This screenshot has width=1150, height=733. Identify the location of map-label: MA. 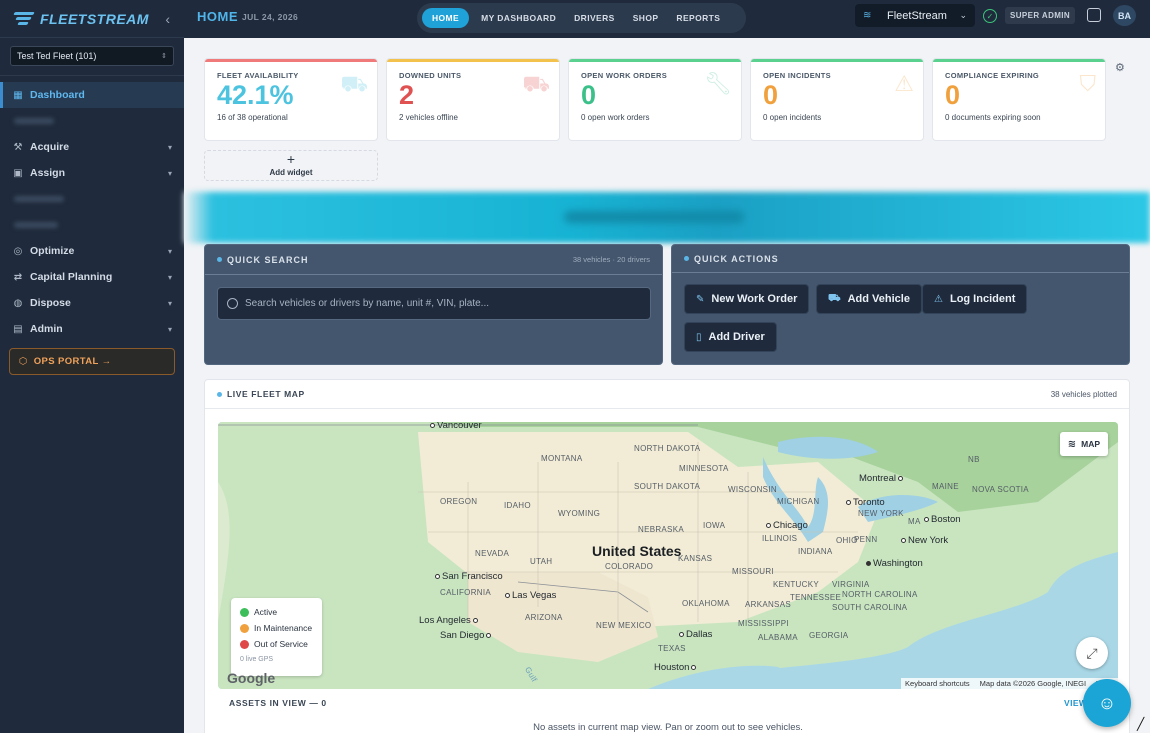
(914, 521).